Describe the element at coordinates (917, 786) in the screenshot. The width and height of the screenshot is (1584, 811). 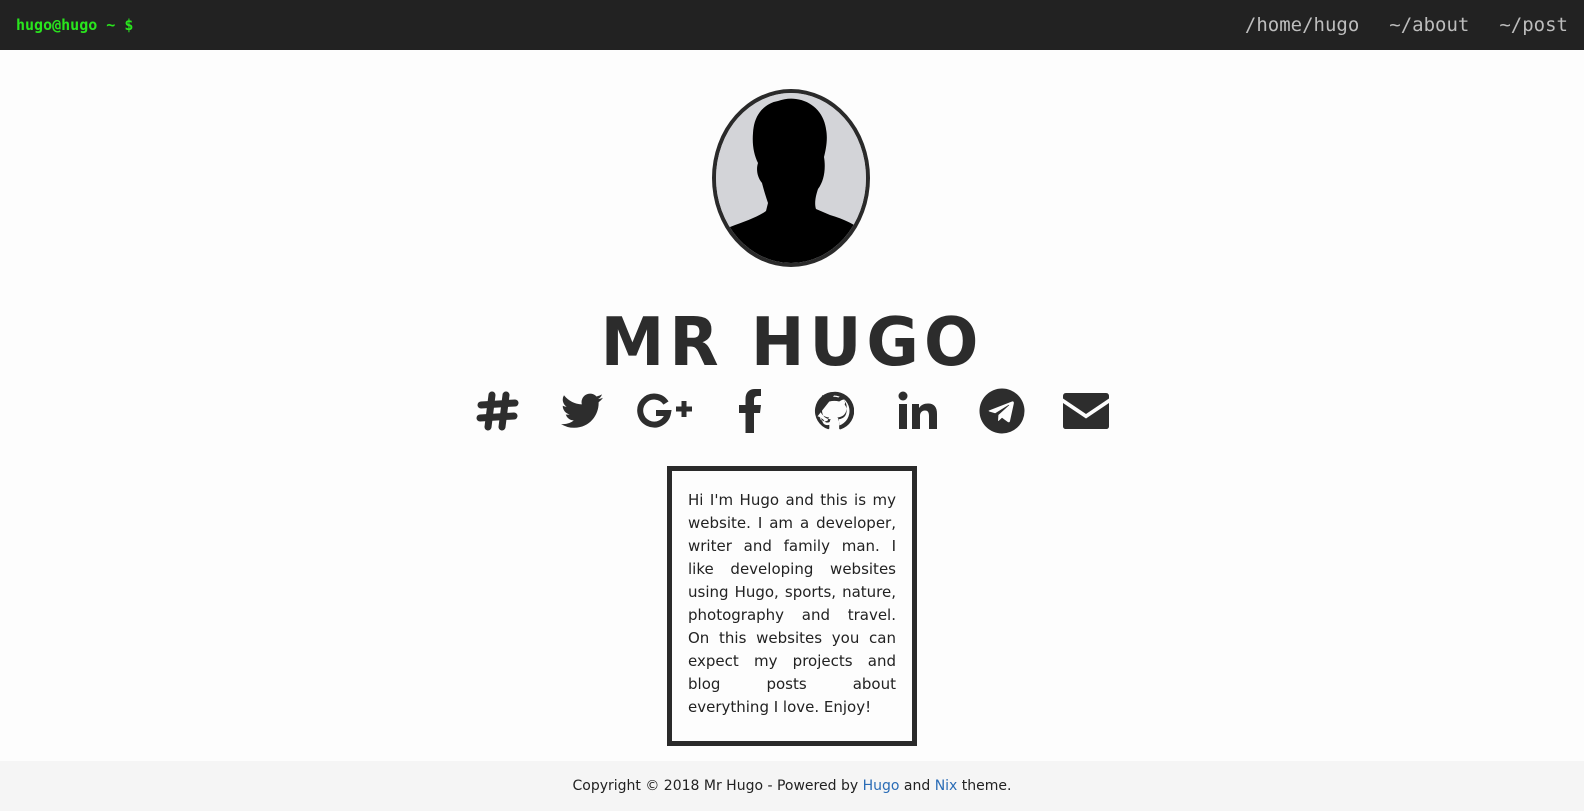
I see `footer-and-text: and` at that location.